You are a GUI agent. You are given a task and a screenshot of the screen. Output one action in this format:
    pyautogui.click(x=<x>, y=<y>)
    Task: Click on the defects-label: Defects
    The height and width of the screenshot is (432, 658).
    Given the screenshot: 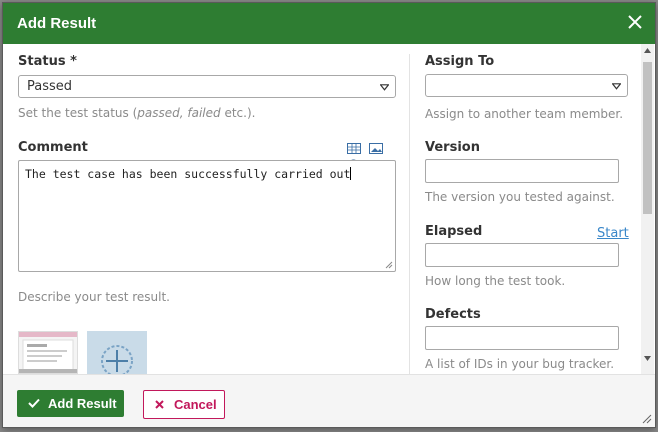 What is the action you would take?
    pyautogui.click(x=453, y=314)
    